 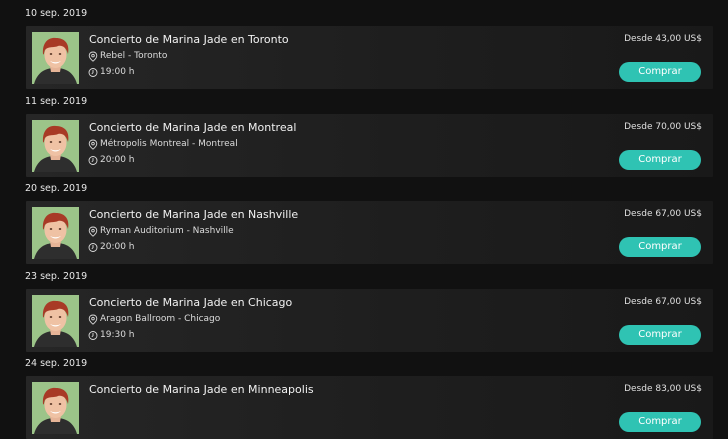 What do you see at coordinates (663, 39) in the screenshot?
I see `event-price: Desde 43,00 US$` at bounding box center [663, 39].